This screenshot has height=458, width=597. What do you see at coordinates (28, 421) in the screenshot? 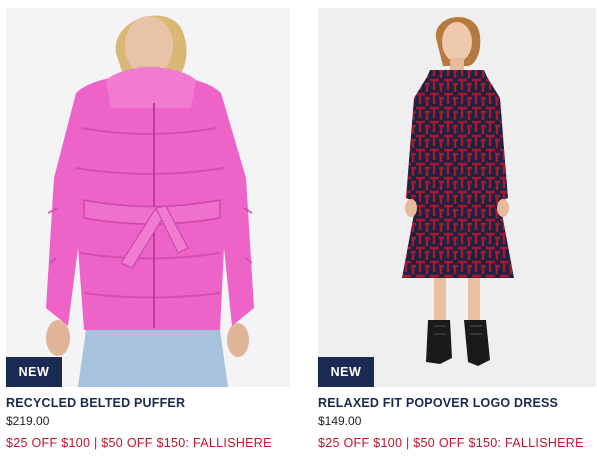
I see `product-price: $219.00` at bounding box center [28, 421].